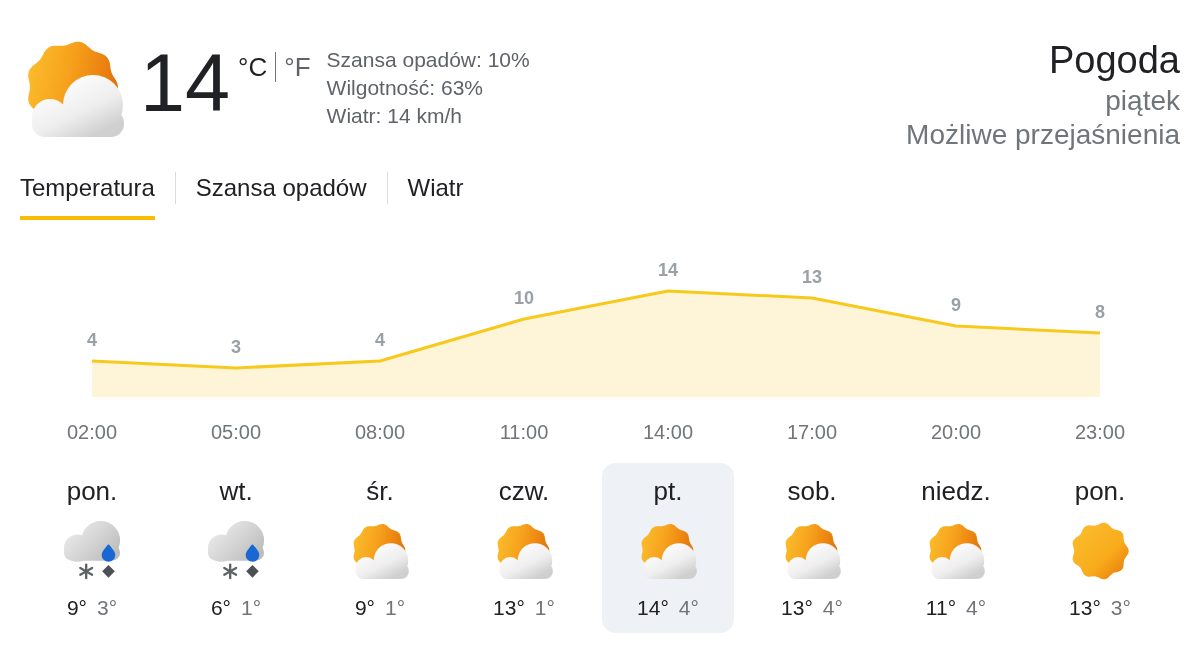 The height and width of the screenshot is (646, 1200). I want to click on time-label: 02:00, so click(92, 432).